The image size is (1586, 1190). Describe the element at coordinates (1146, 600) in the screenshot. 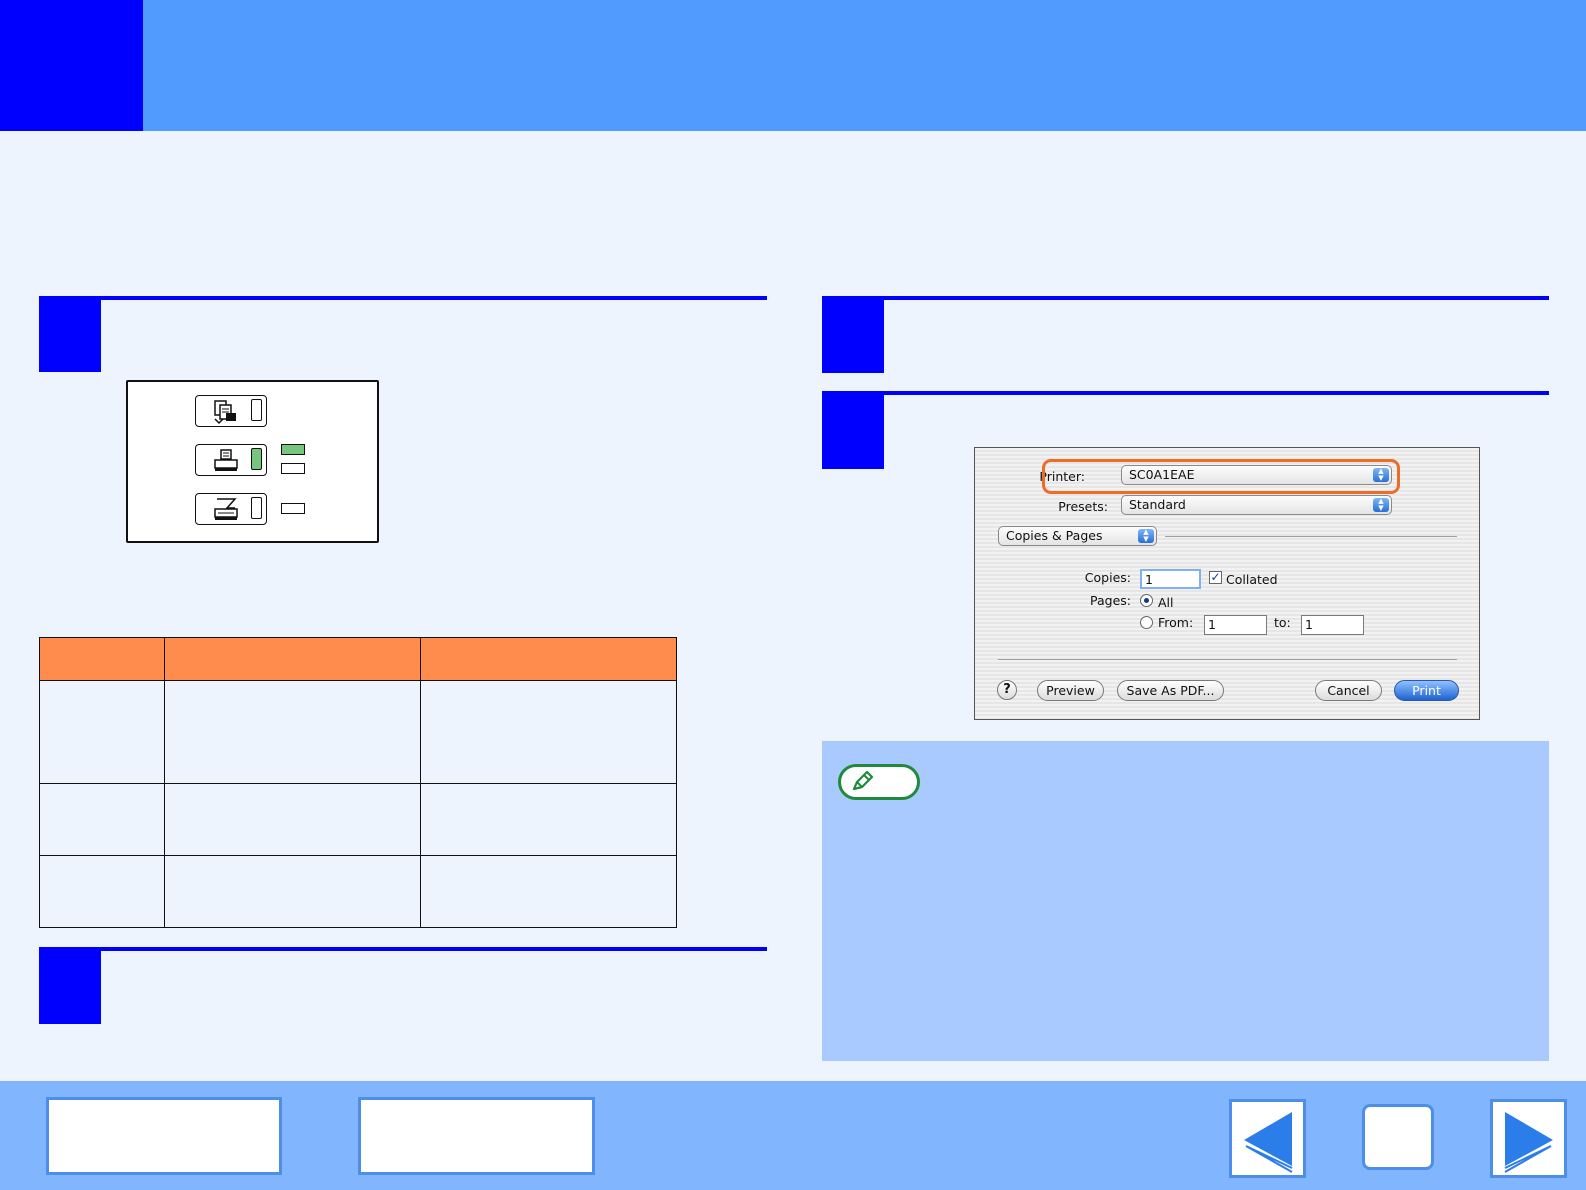

I see `pages-all-radio` at that location.